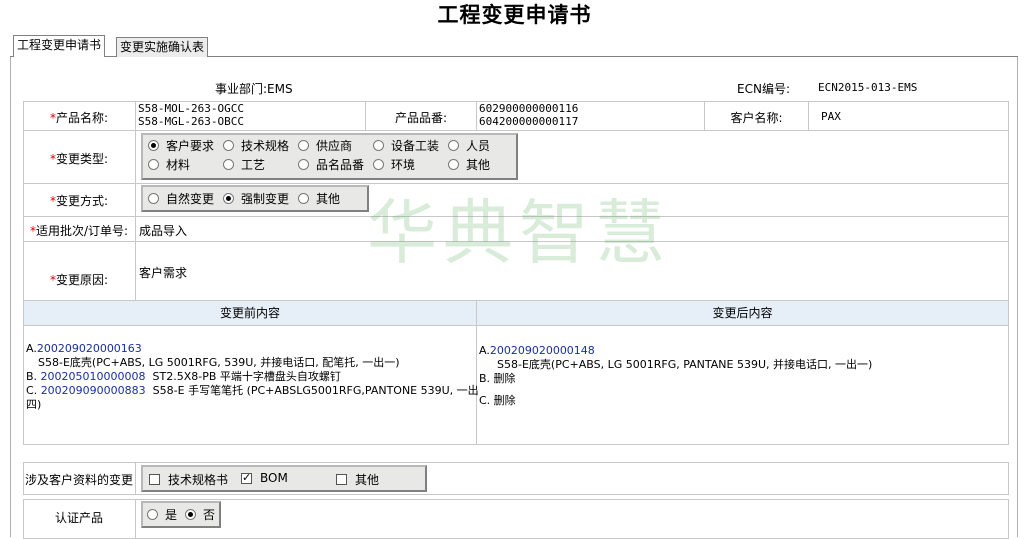 This screenshot has height=539, width=1029. I want to click on customer-label: 客户名称:, so click(756, 118).